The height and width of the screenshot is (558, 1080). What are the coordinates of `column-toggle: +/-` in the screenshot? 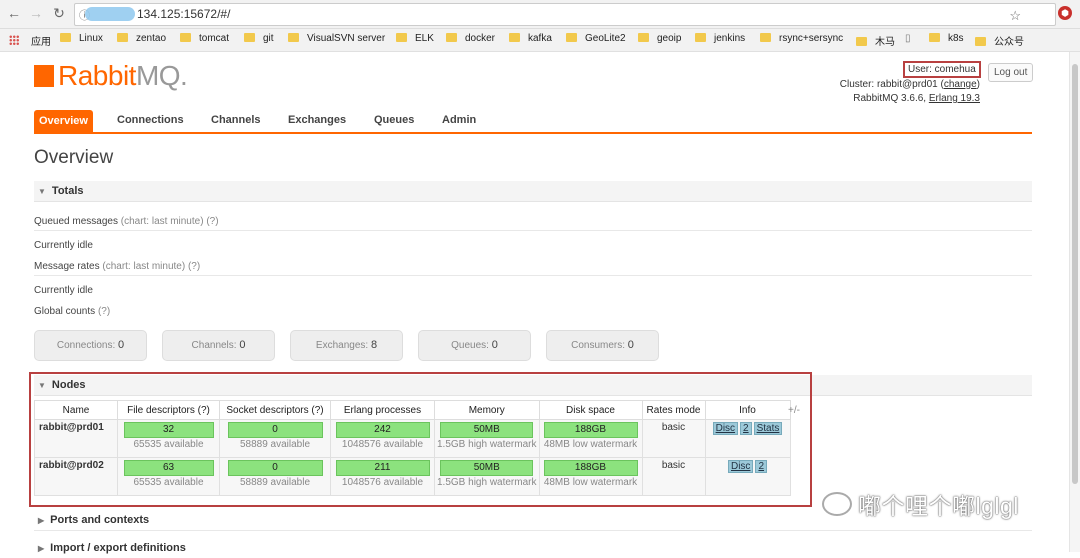 It's located at (794, 410).